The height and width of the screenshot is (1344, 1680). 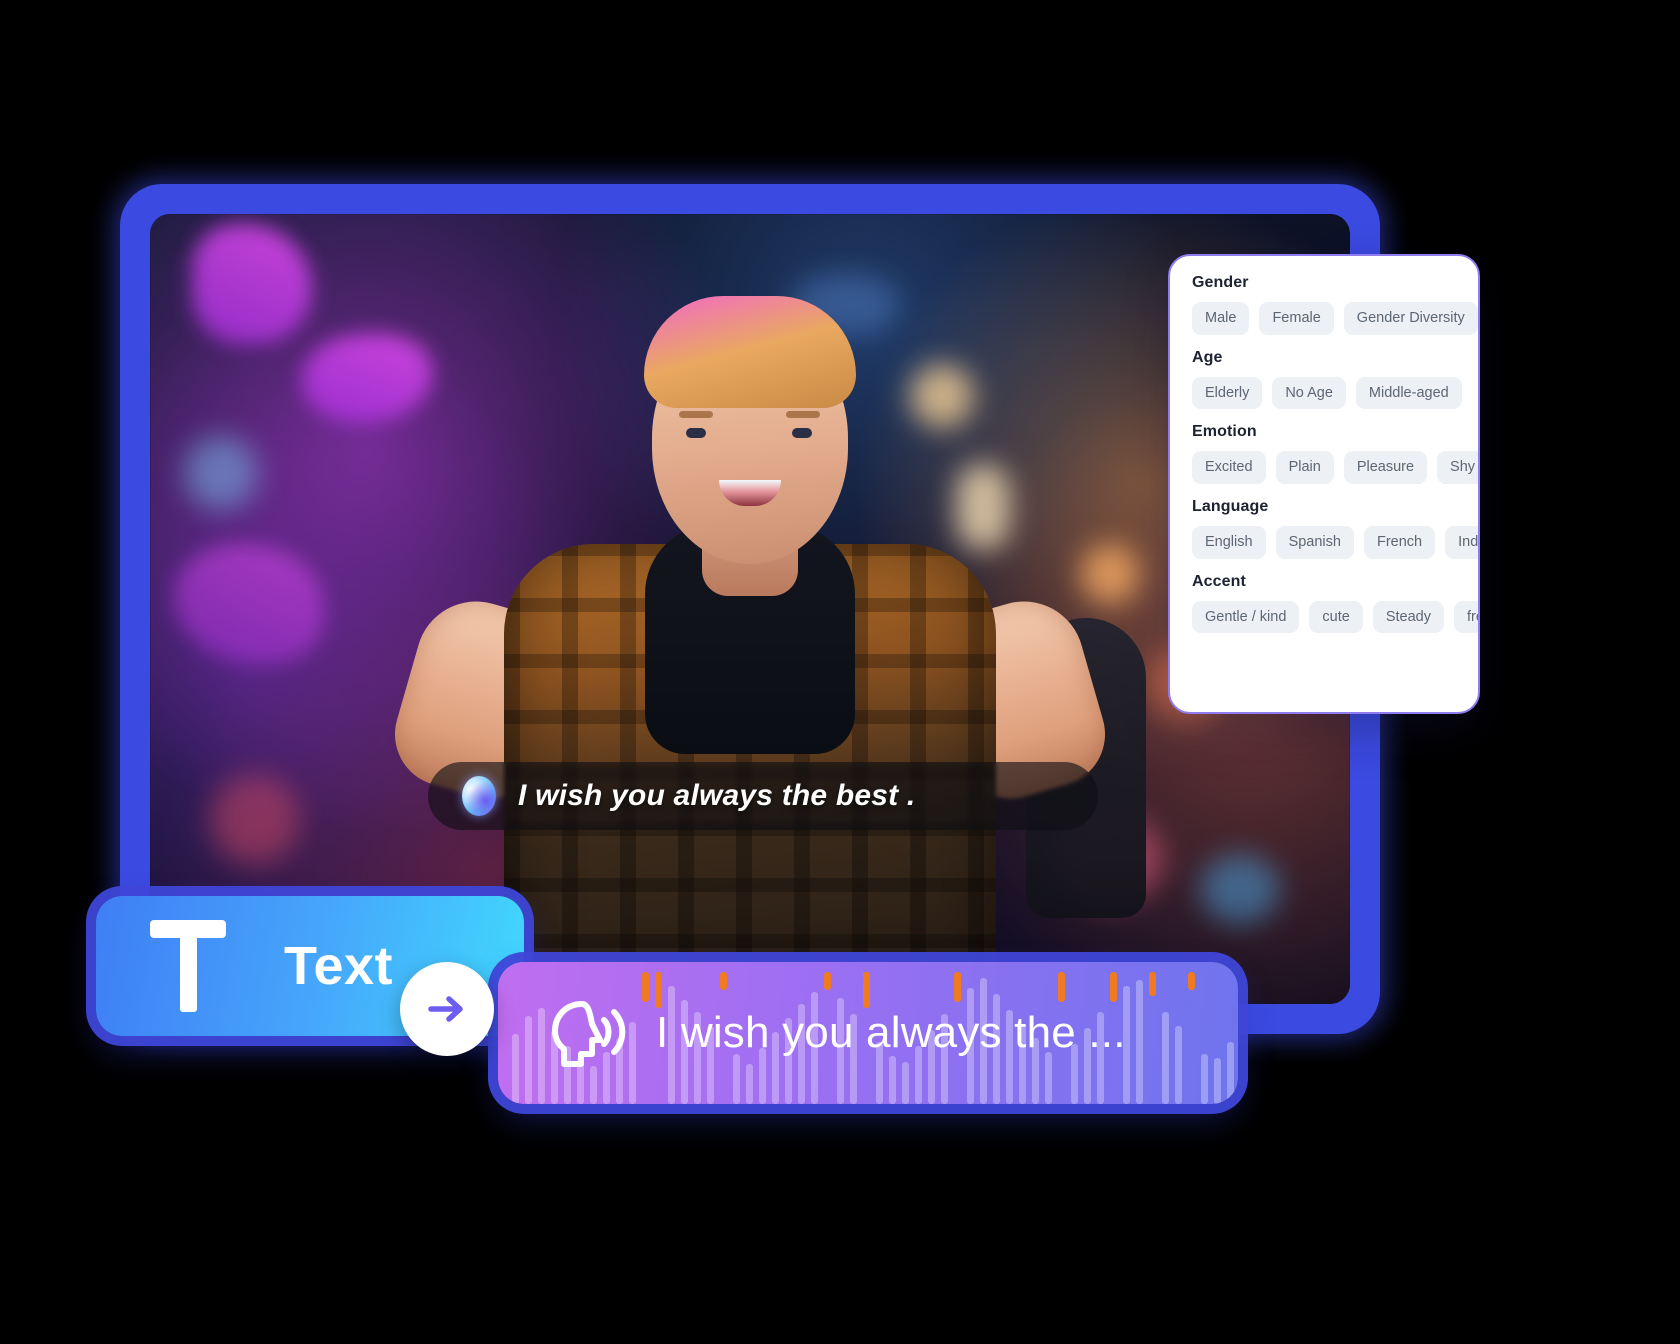 What do you see at coordinates (339, 966) in the screenshot?
I see `text-button-label: Text` at bounding box center [339, 966].